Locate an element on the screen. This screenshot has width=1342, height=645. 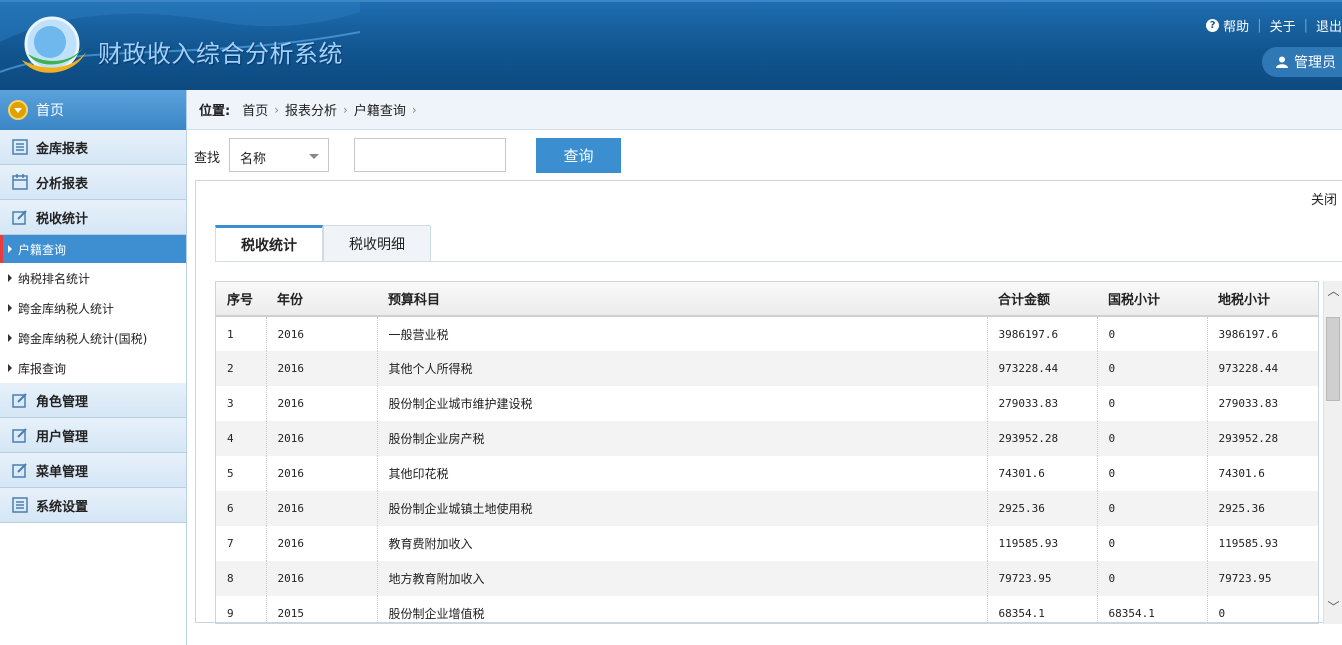
user-menu: 管理员 is located at coordinates (1302, 62).